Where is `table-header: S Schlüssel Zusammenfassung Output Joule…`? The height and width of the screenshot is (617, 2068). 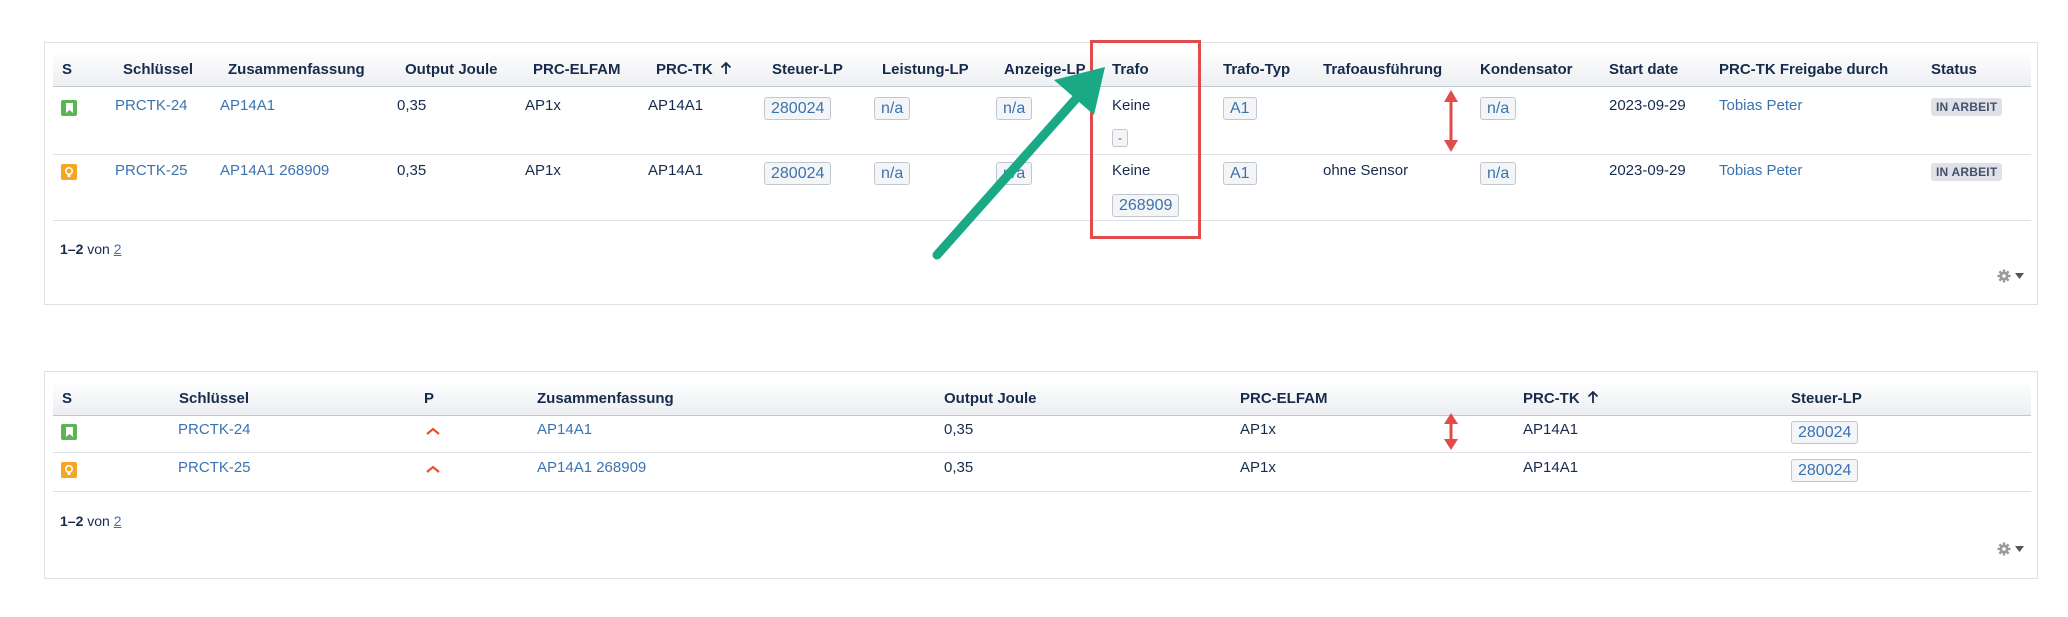 table-header: S Schlüssel Zusammenfassung Output Joule… is located at coordinates (1042, 69).